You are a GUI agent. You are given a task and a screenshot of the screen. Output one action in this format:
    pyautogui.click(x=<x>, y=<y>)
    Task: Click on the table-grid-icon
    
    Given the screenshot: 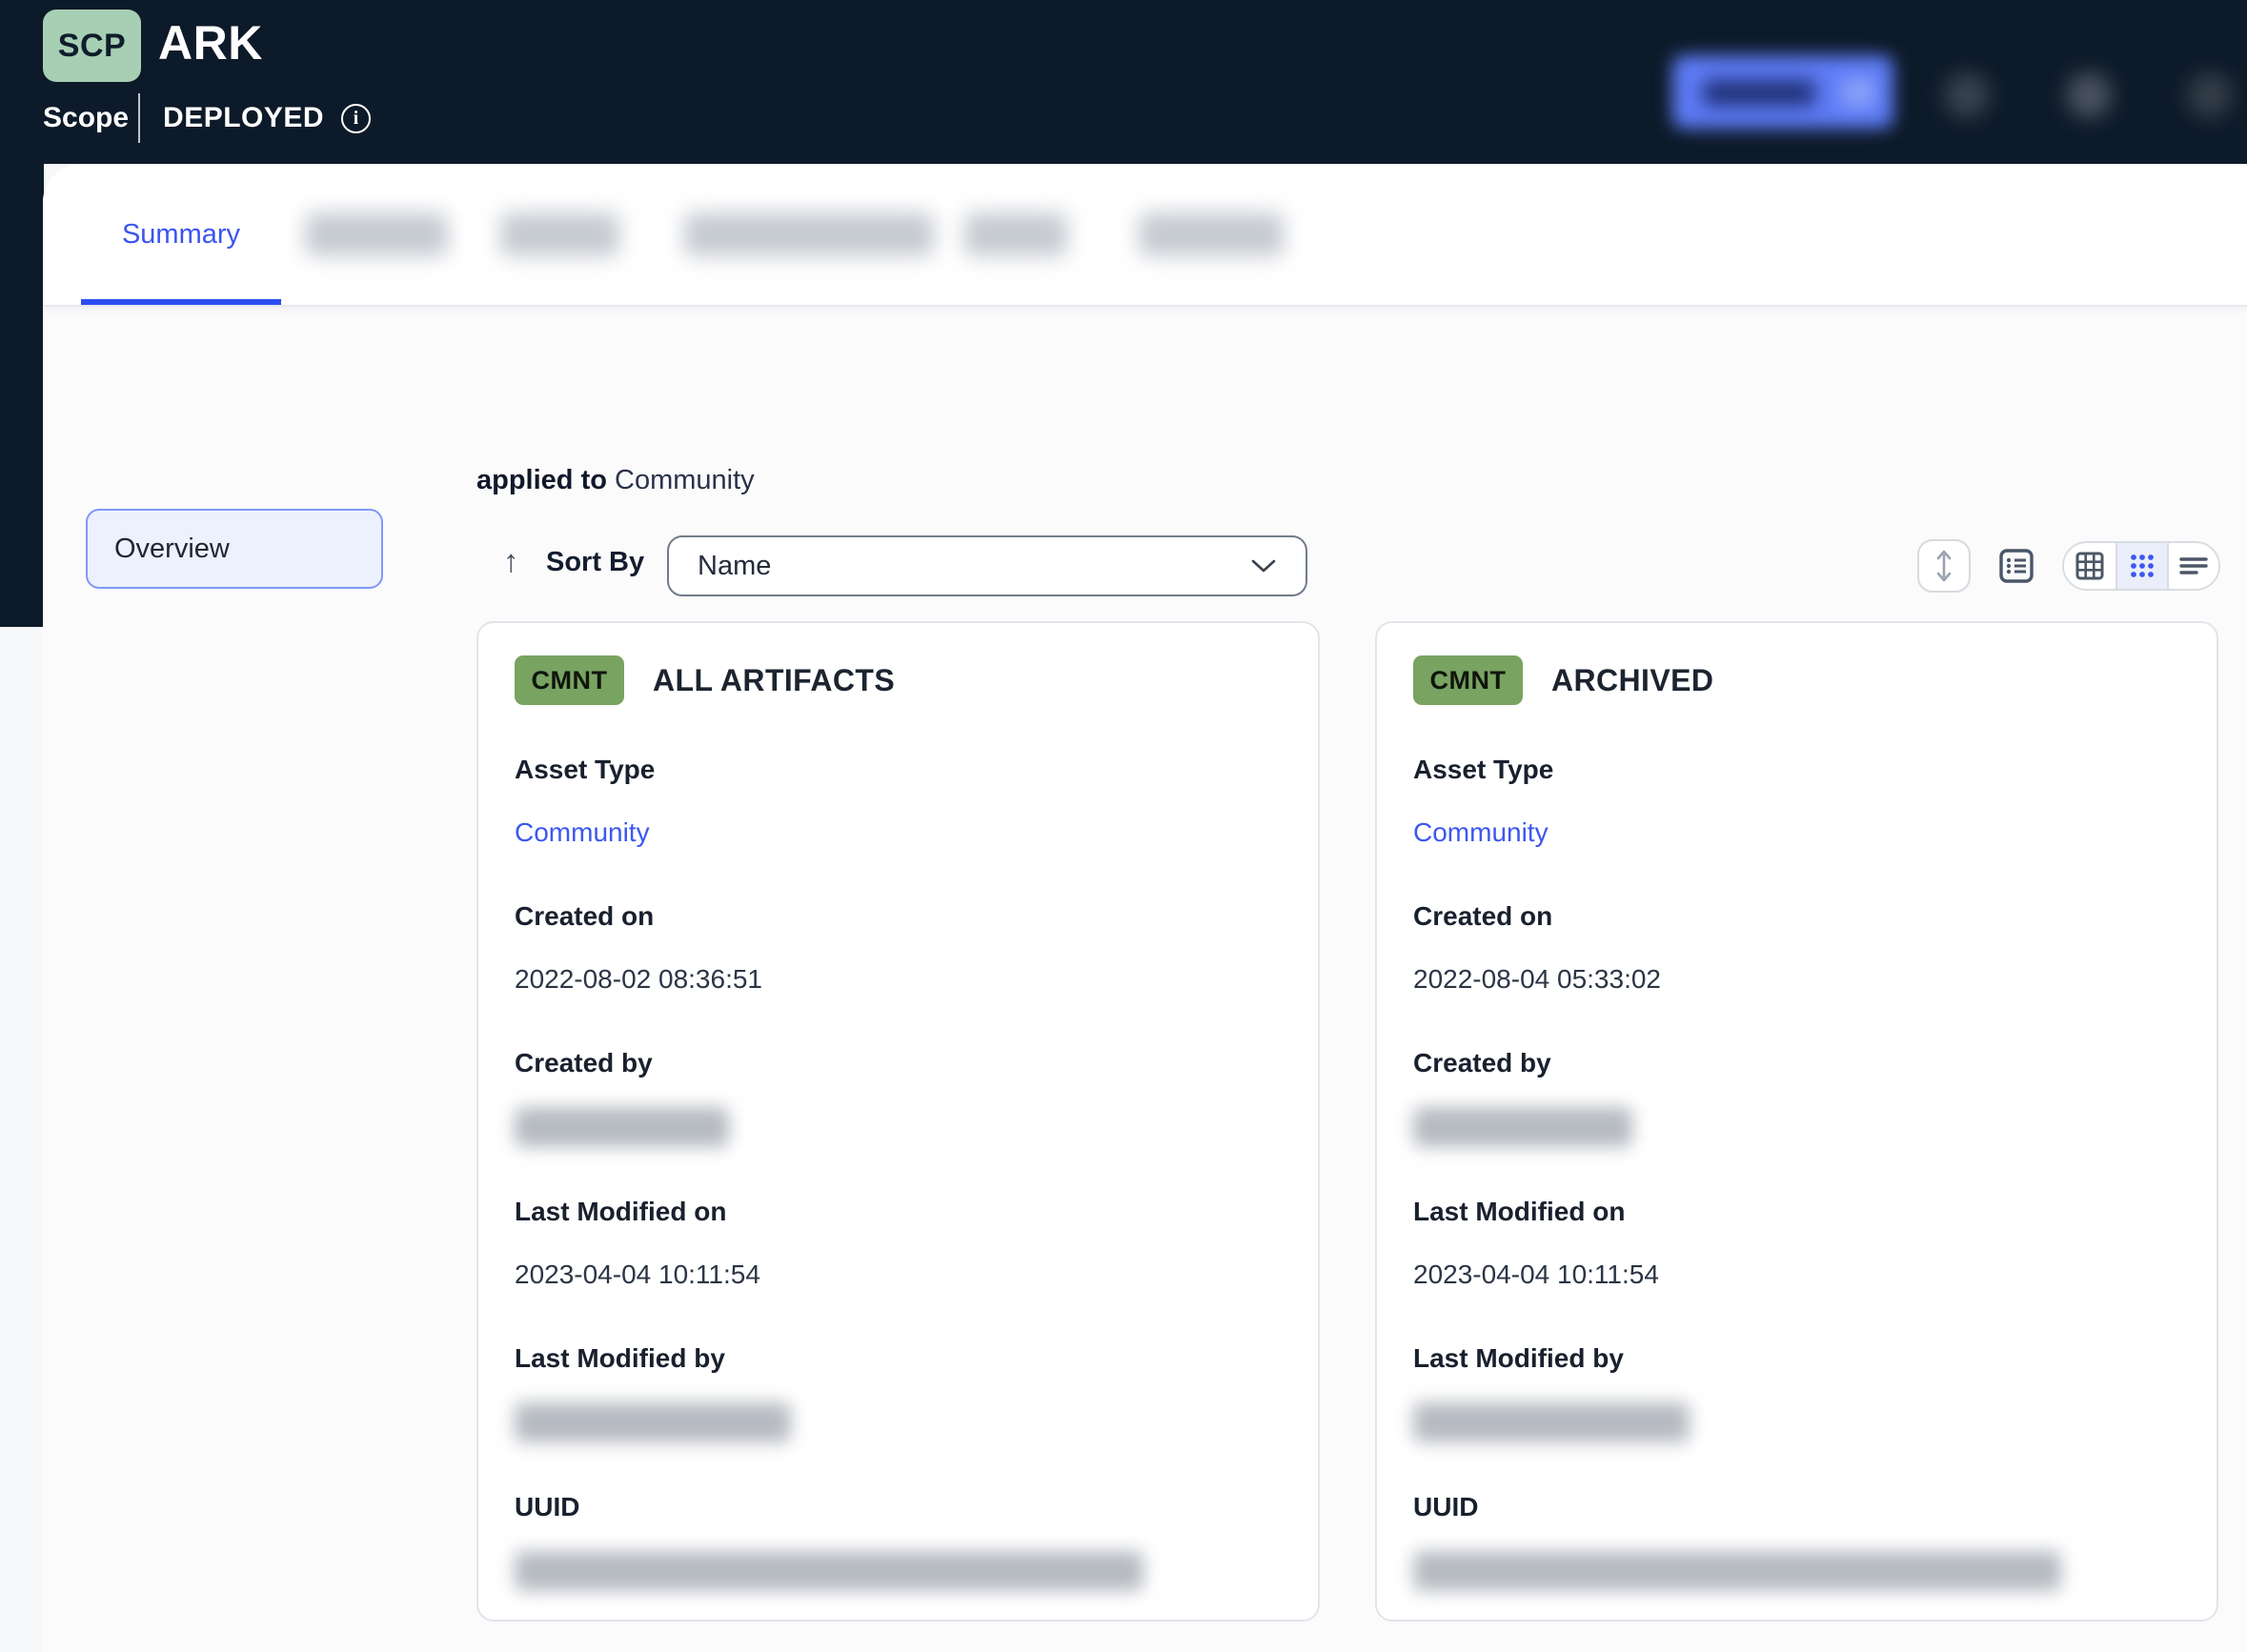 What is the action you would take?
    pyautogui.click(x=2089, y=566)
    